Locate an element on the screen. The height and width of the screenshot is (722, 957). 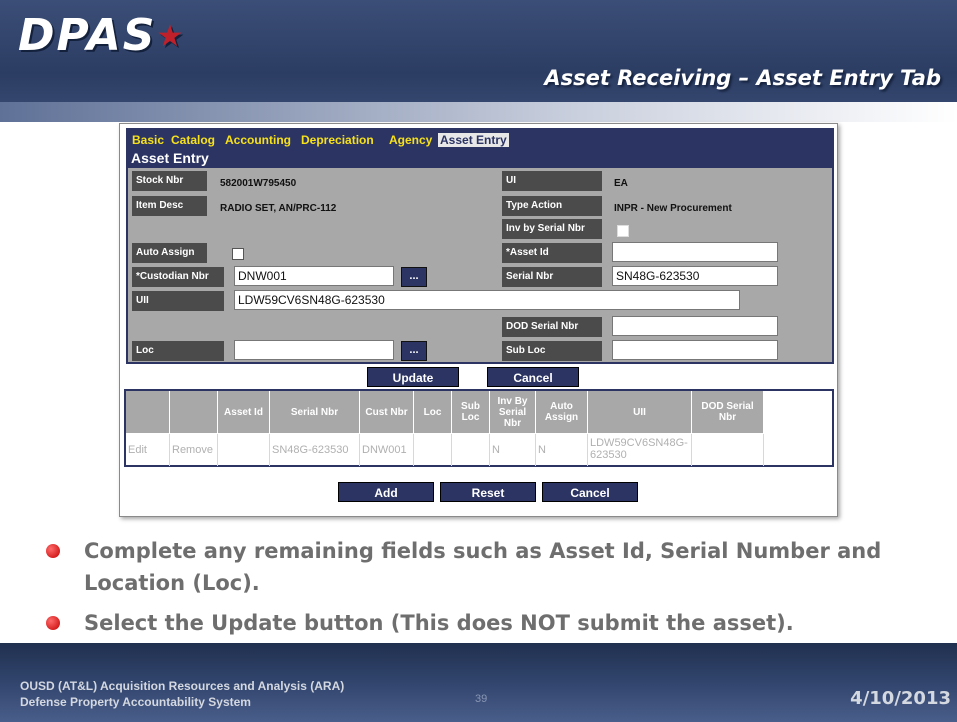
add-button: Add is located at coordinates (386, 492).